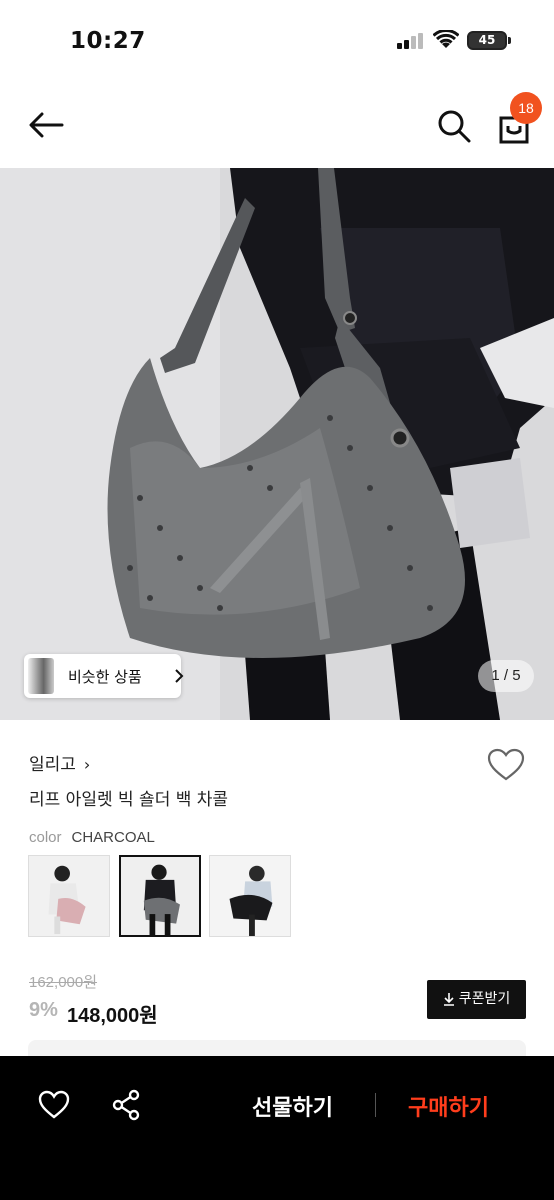  What do you see at coordinates (448, 1106) in the screenshot?
I see `buy-button: 구매하기` at bounding box center [448, 1106].